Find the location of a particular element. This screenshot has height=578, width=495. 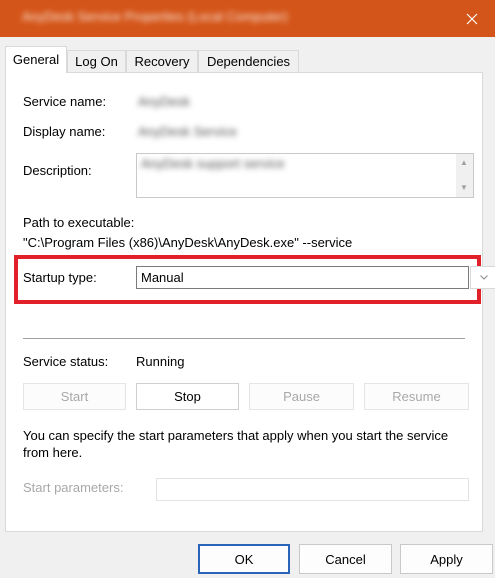

startup-type-label-text: Startup type: is located at coordinates (60, 277).